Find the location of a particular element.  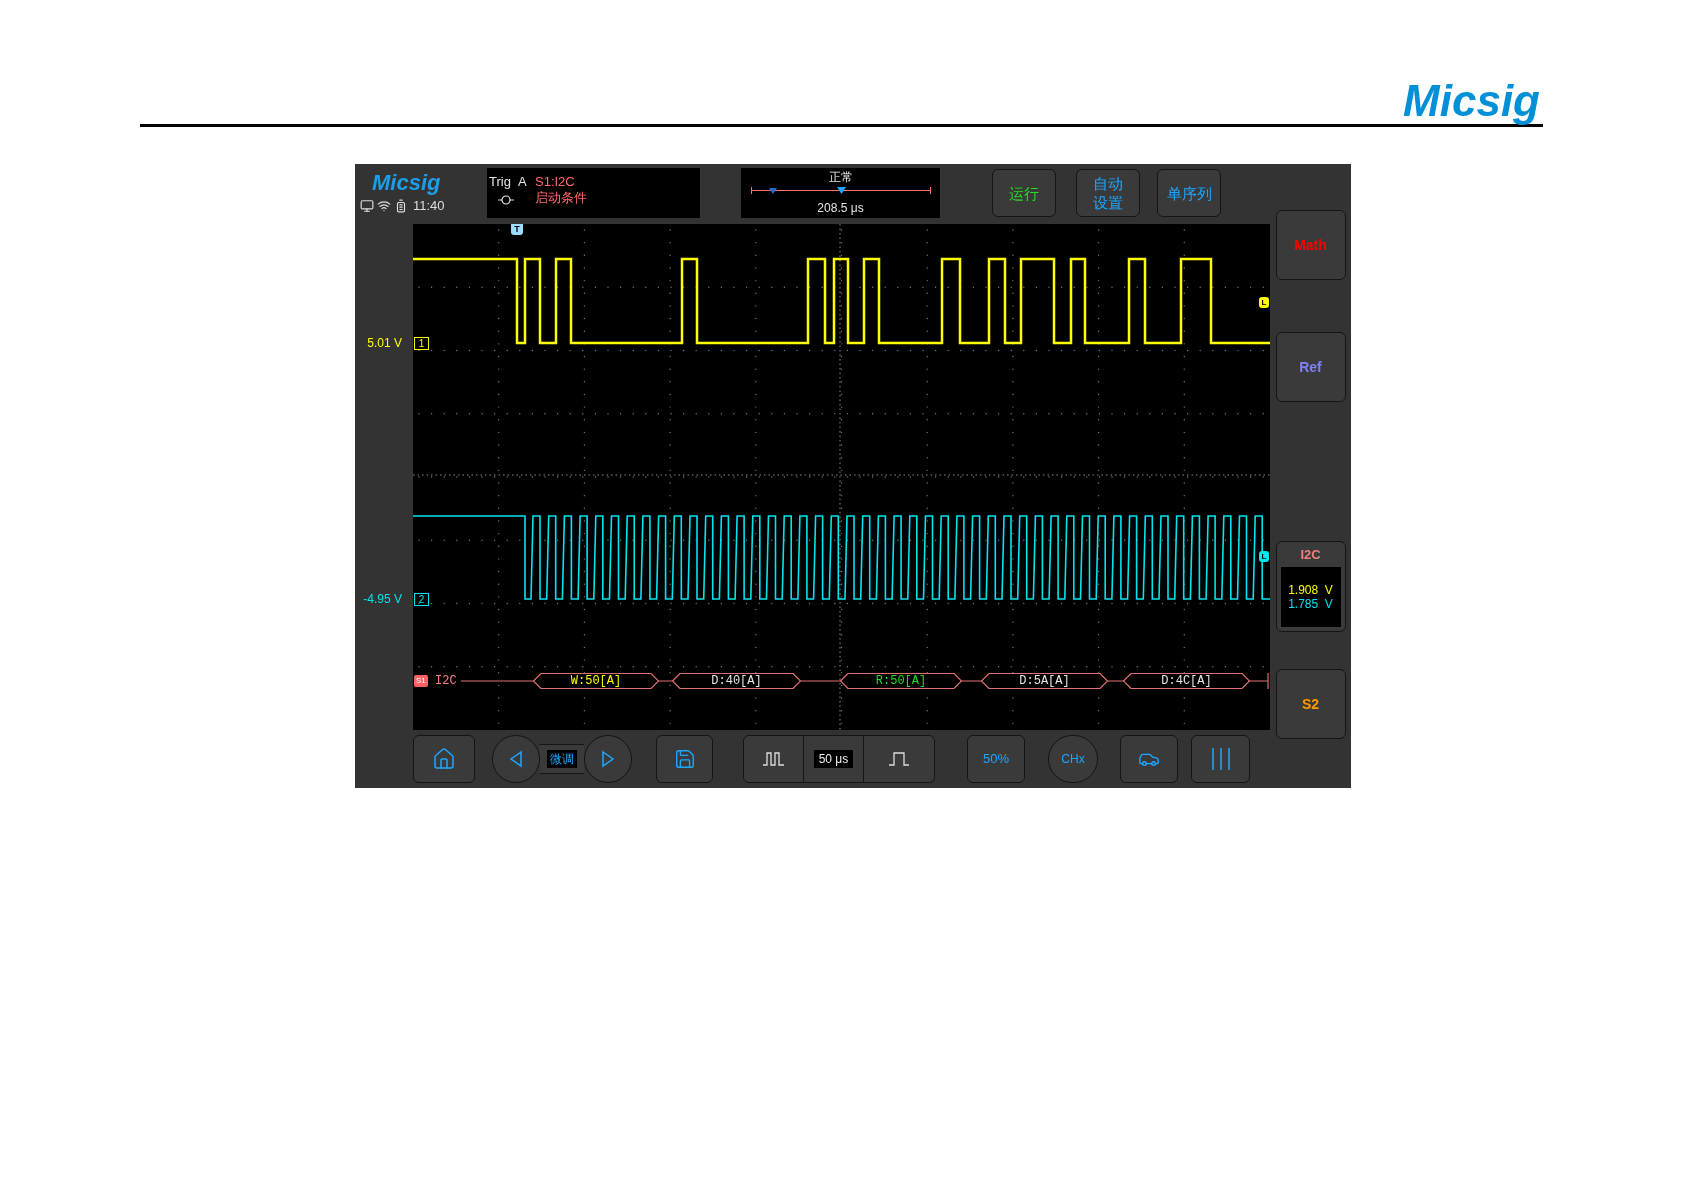

timebase-value: 50 μs is located at coordinates (833, 759).